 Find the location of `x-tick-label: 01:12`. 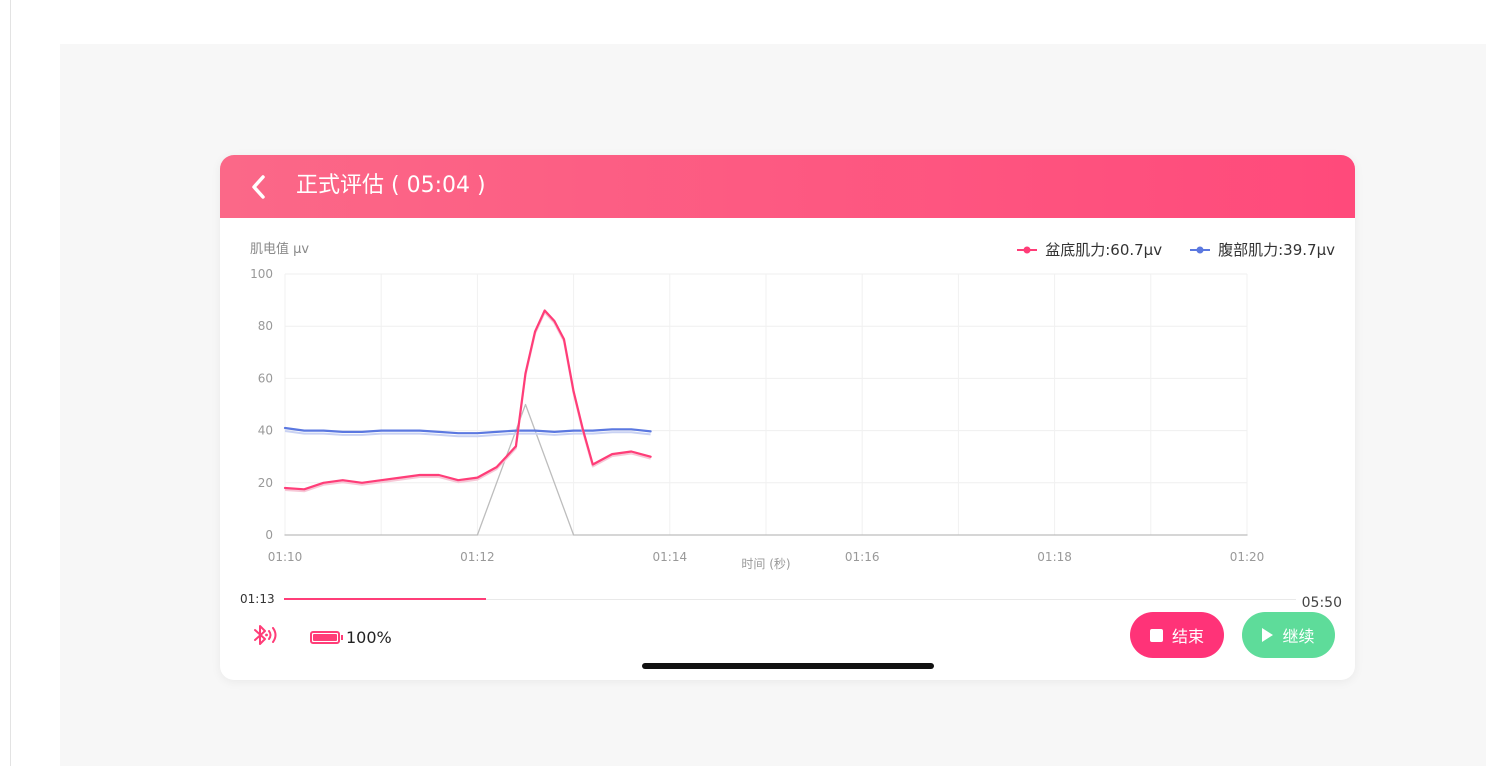

x-tick-label: 01:12 is located at coordinates (477, 557).